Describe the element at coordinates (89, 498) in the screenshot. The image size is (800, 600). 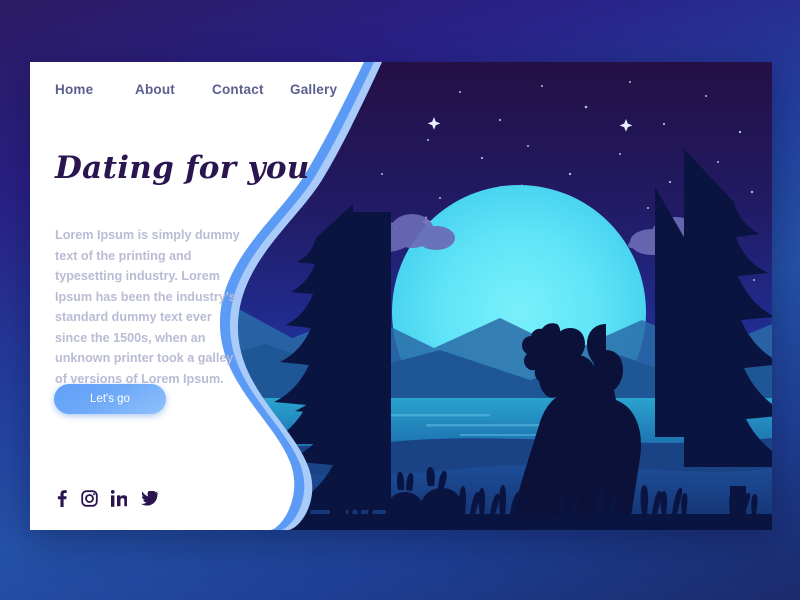
I see `instagram-icon` at that location.